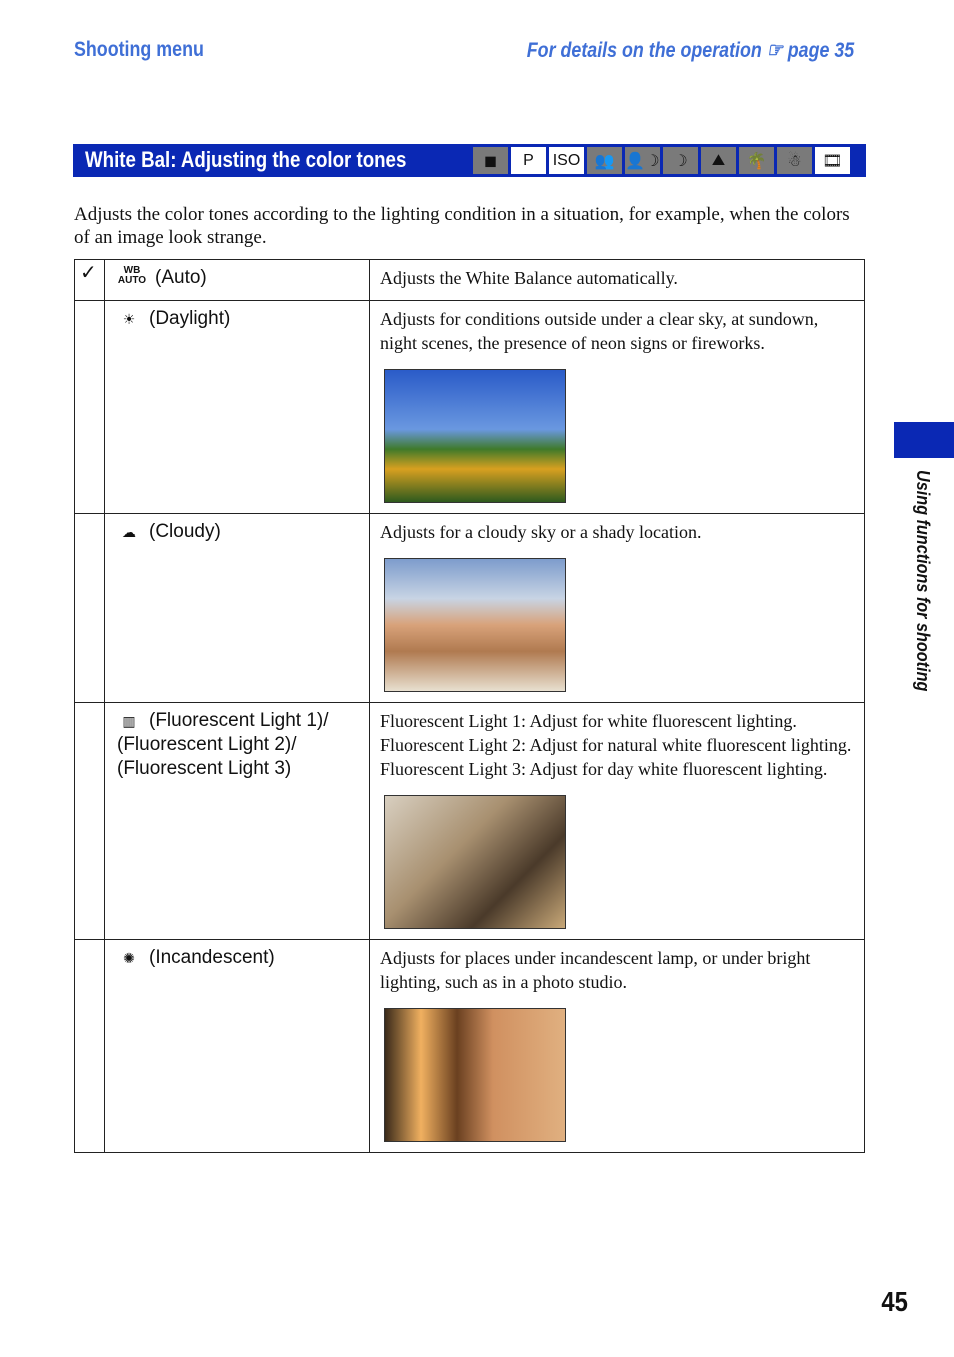  I want to click on default-marker-cell: ✓, so click(89, 280).